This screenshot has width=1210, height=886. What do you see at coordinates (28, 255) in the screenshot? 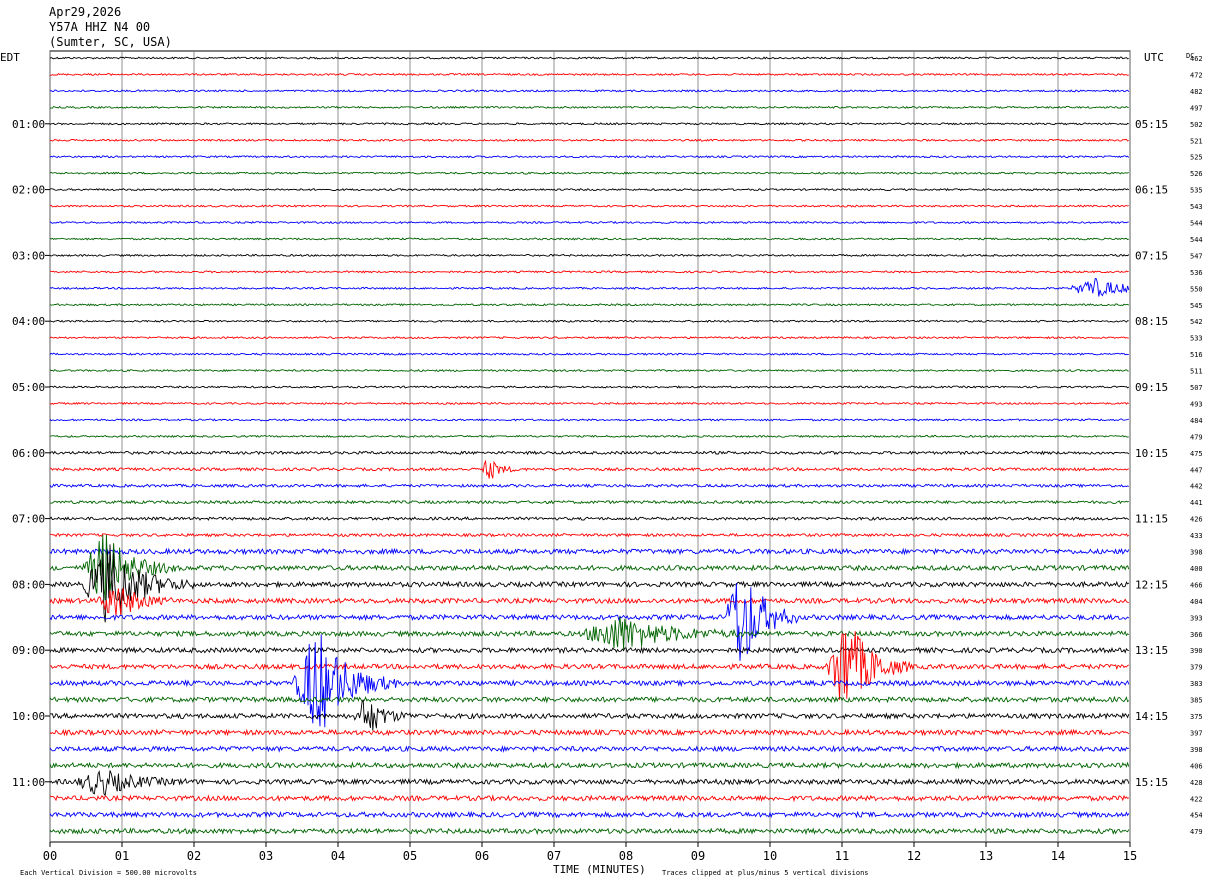
I see `left-time-label: 03:00` at bounding box center [28, 255].